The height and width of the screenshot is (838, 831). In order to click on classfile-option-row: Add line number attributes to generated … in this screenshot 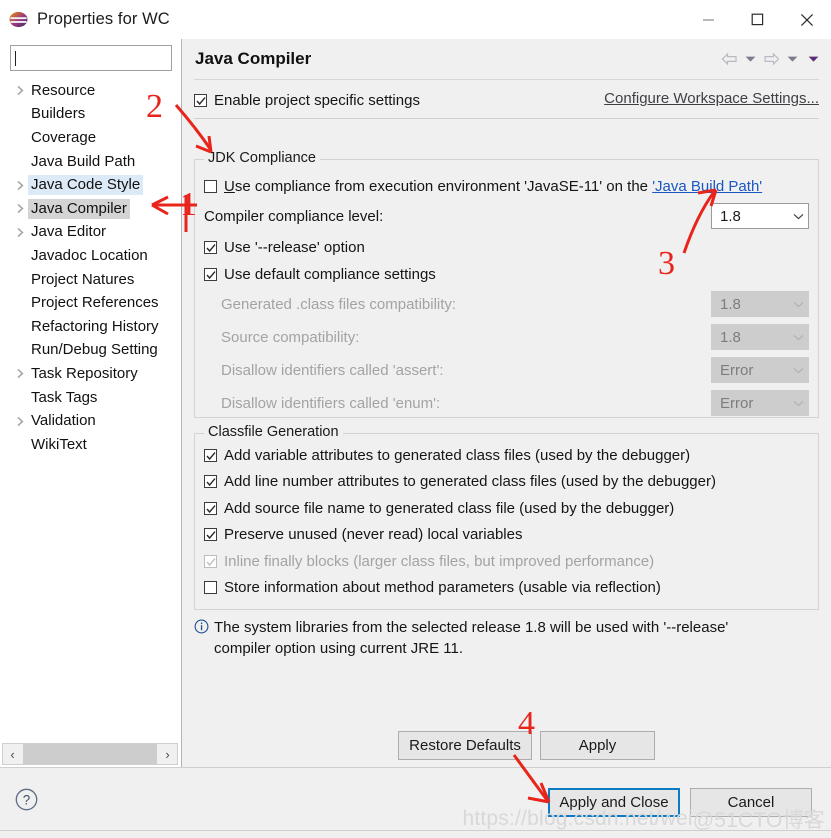, I will do `click(460, 482)`.